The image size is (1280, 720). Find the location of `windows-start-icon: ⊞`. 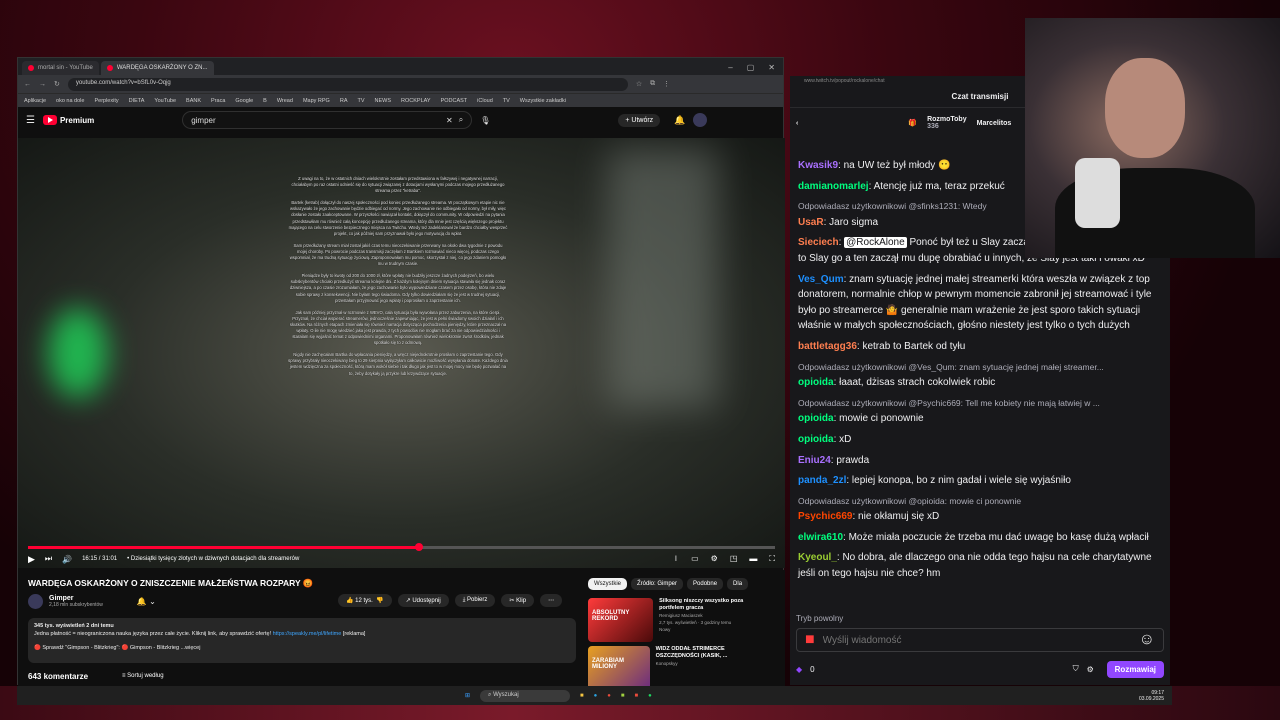

windows-start-icon: ⊞ is located at coordinates (467, 695).